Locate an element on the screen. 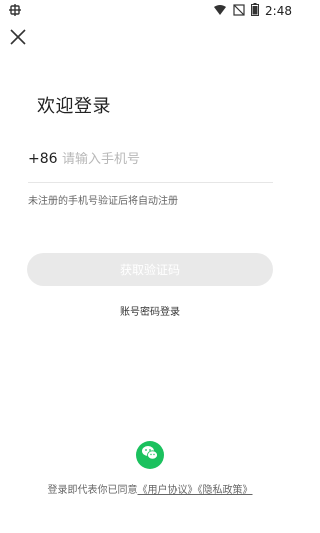  input-divider is located at coordinates (150, 182).